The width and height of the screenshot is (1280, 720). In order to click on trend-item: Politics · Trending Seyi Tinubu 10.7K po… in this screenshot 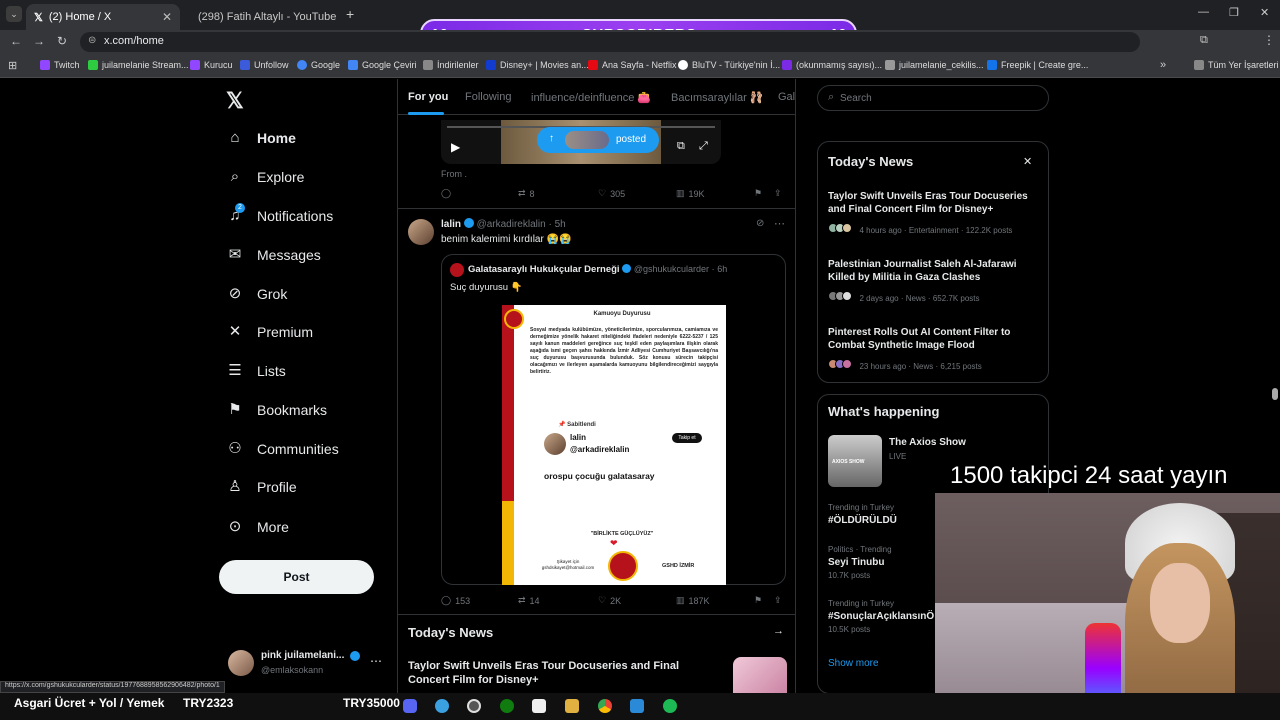, I will do `click(883, 562)`.